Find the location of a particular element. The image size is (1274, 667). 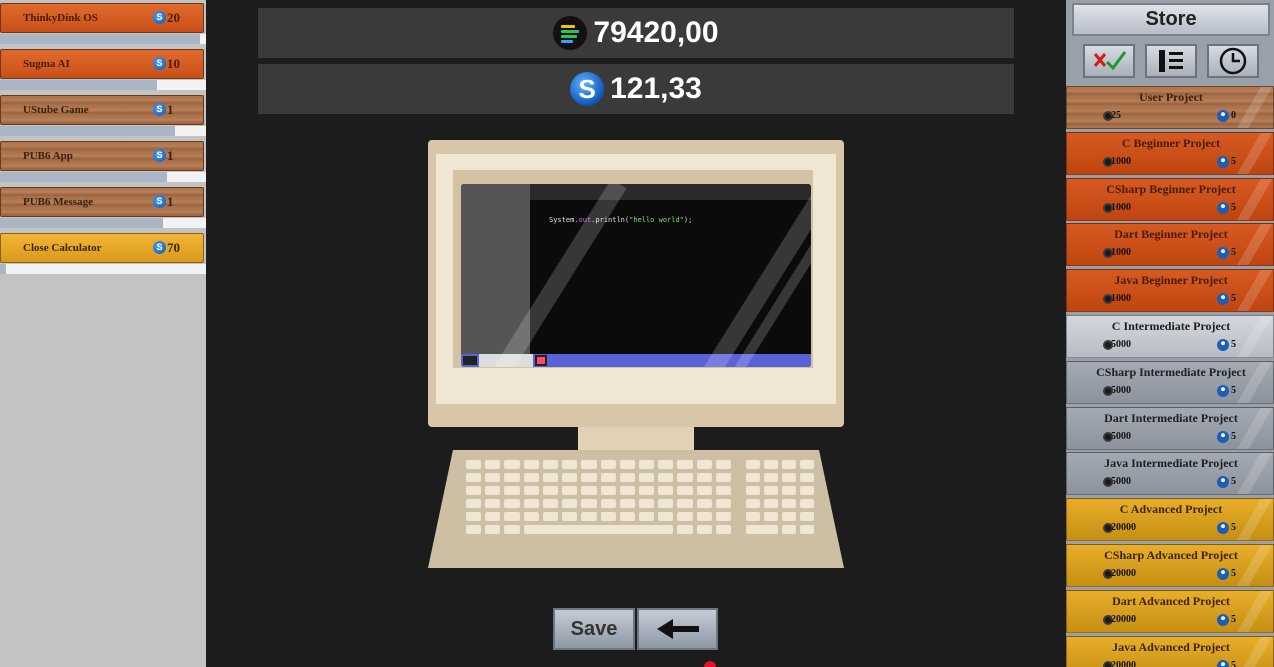

arrow-left-icon is located at coordinates (677, 629).